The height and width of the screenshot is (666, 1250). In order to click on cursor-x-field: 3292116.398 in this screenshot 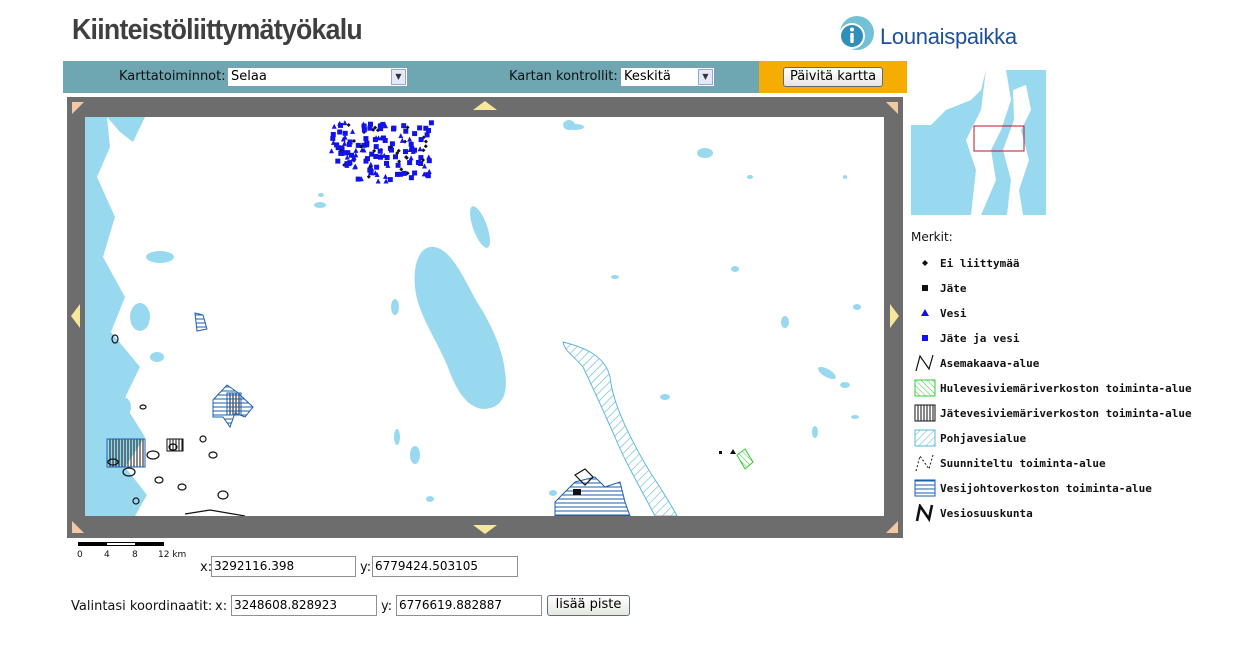, I will do `click(283, 566)`.